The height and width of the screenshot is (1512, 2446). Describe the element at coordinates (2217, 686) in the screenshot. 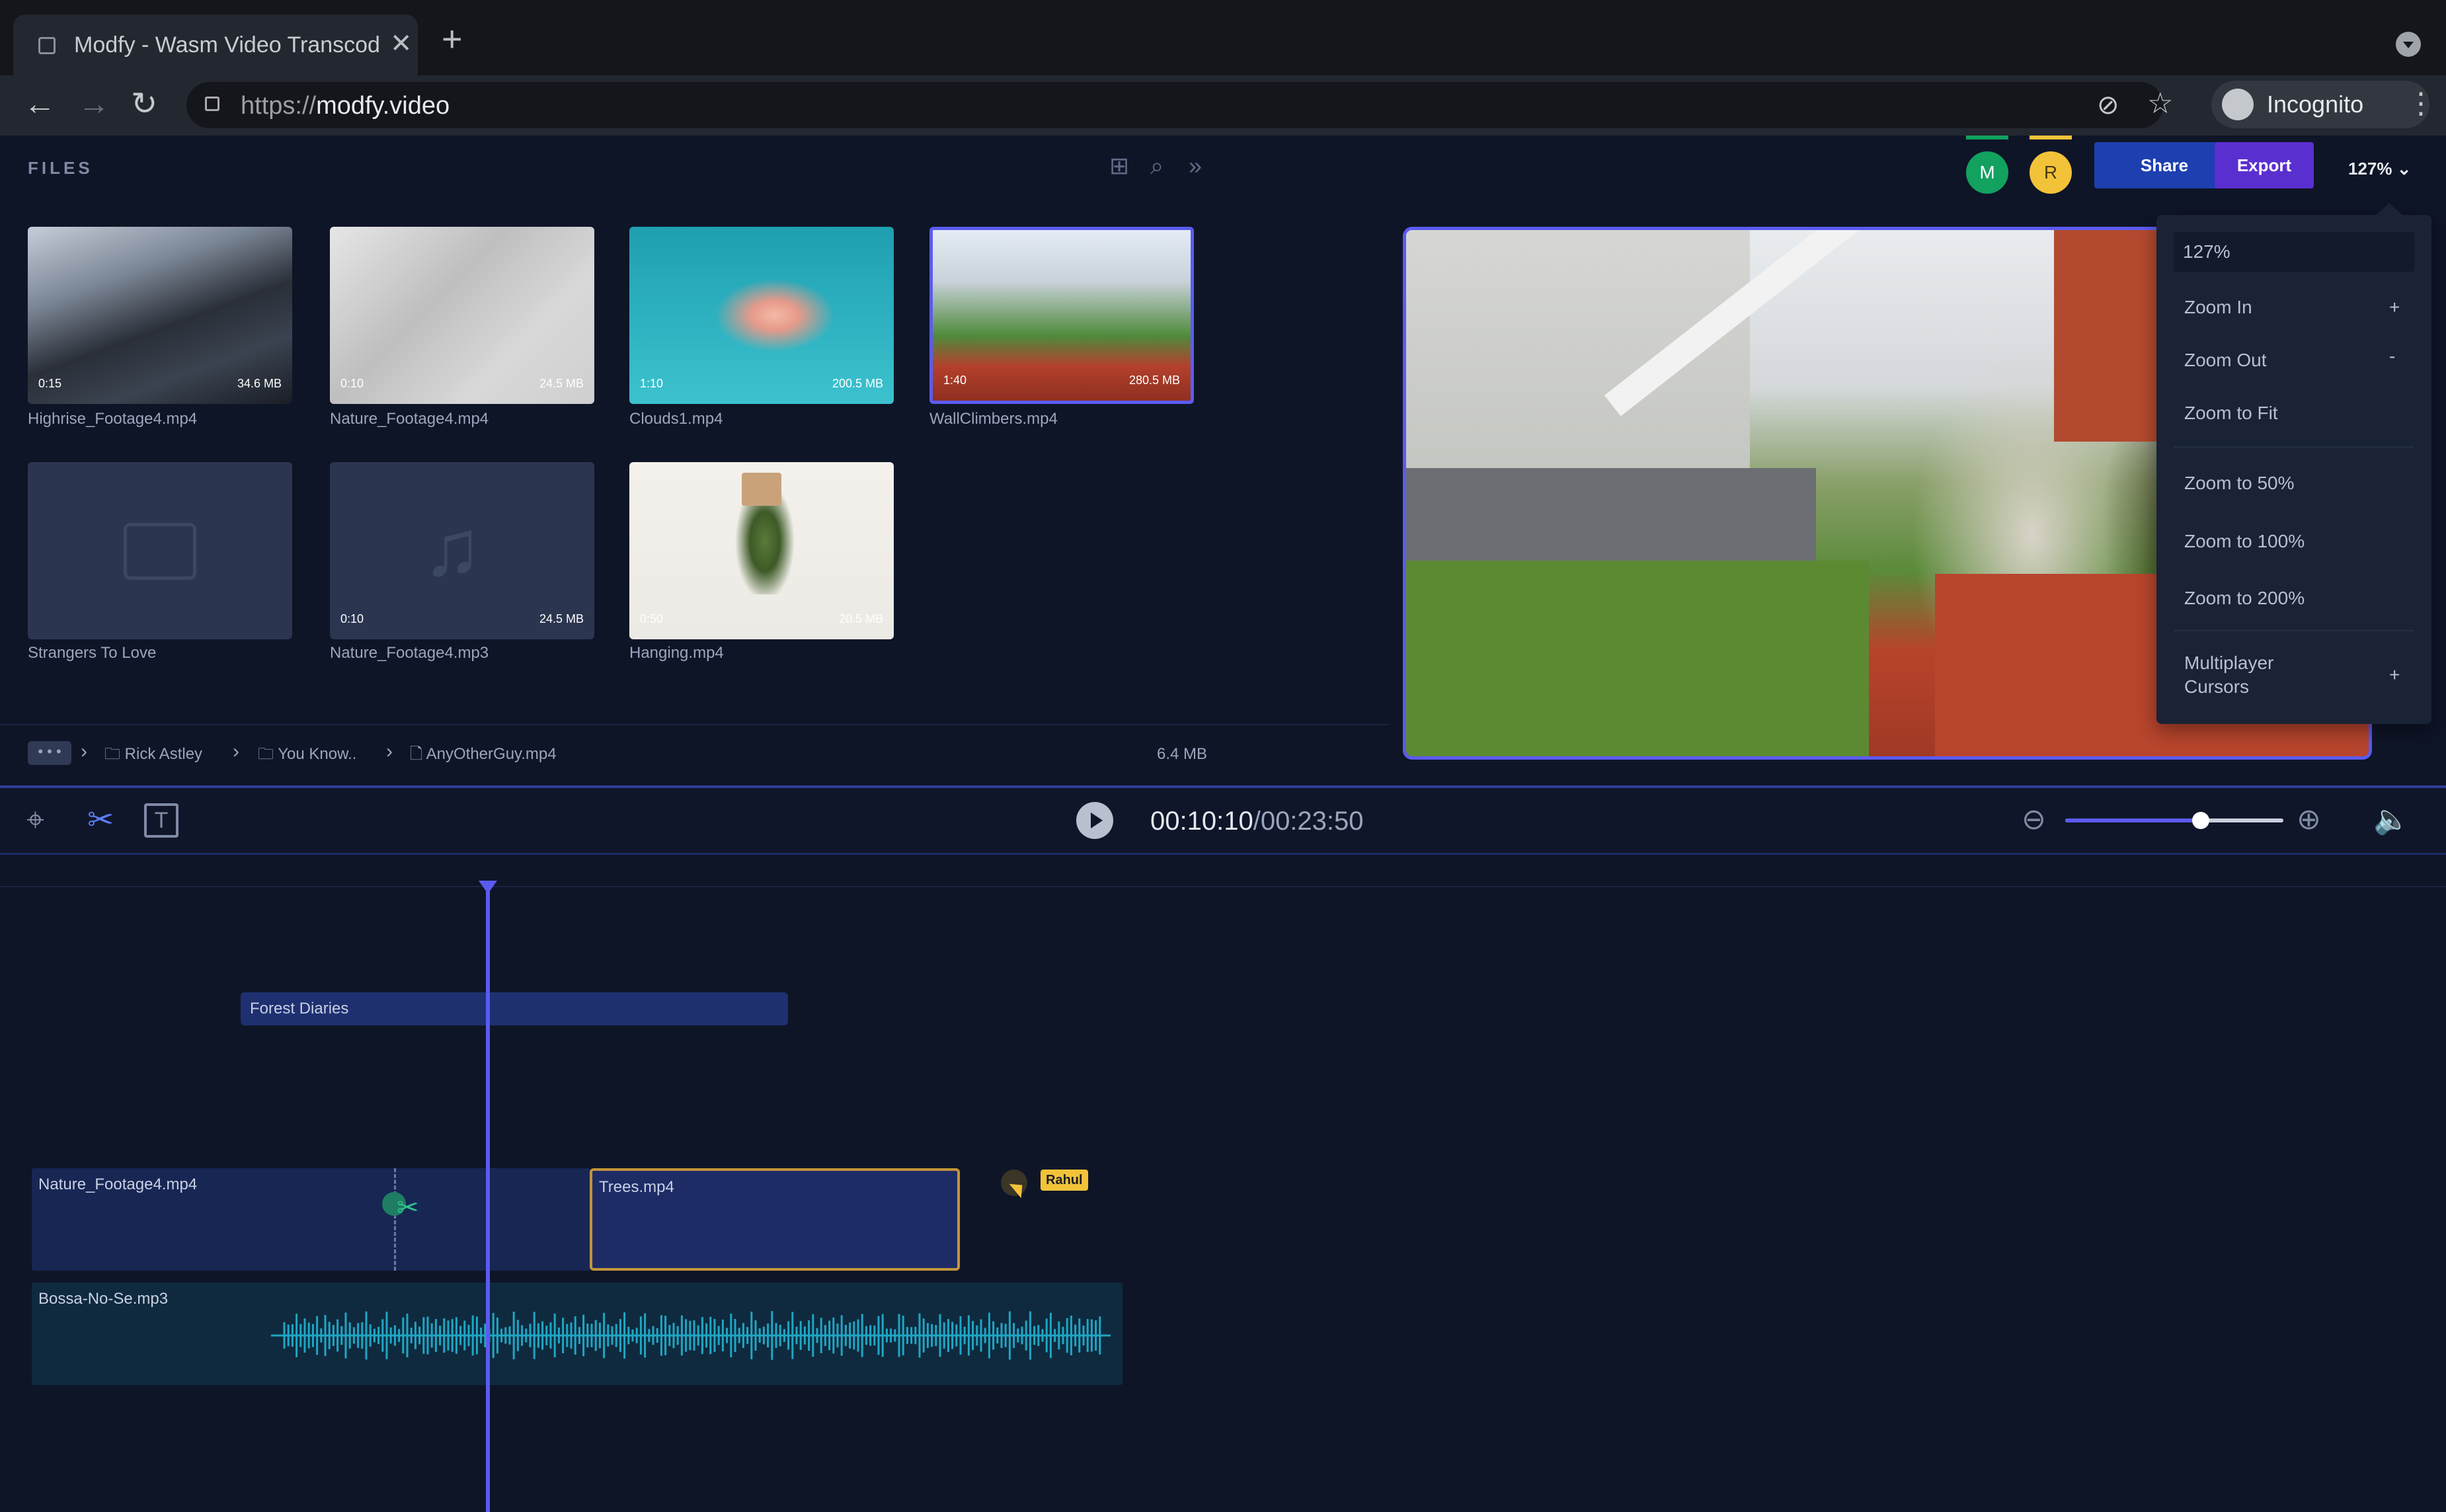

I see `cursors-label: Cursors` at that location.